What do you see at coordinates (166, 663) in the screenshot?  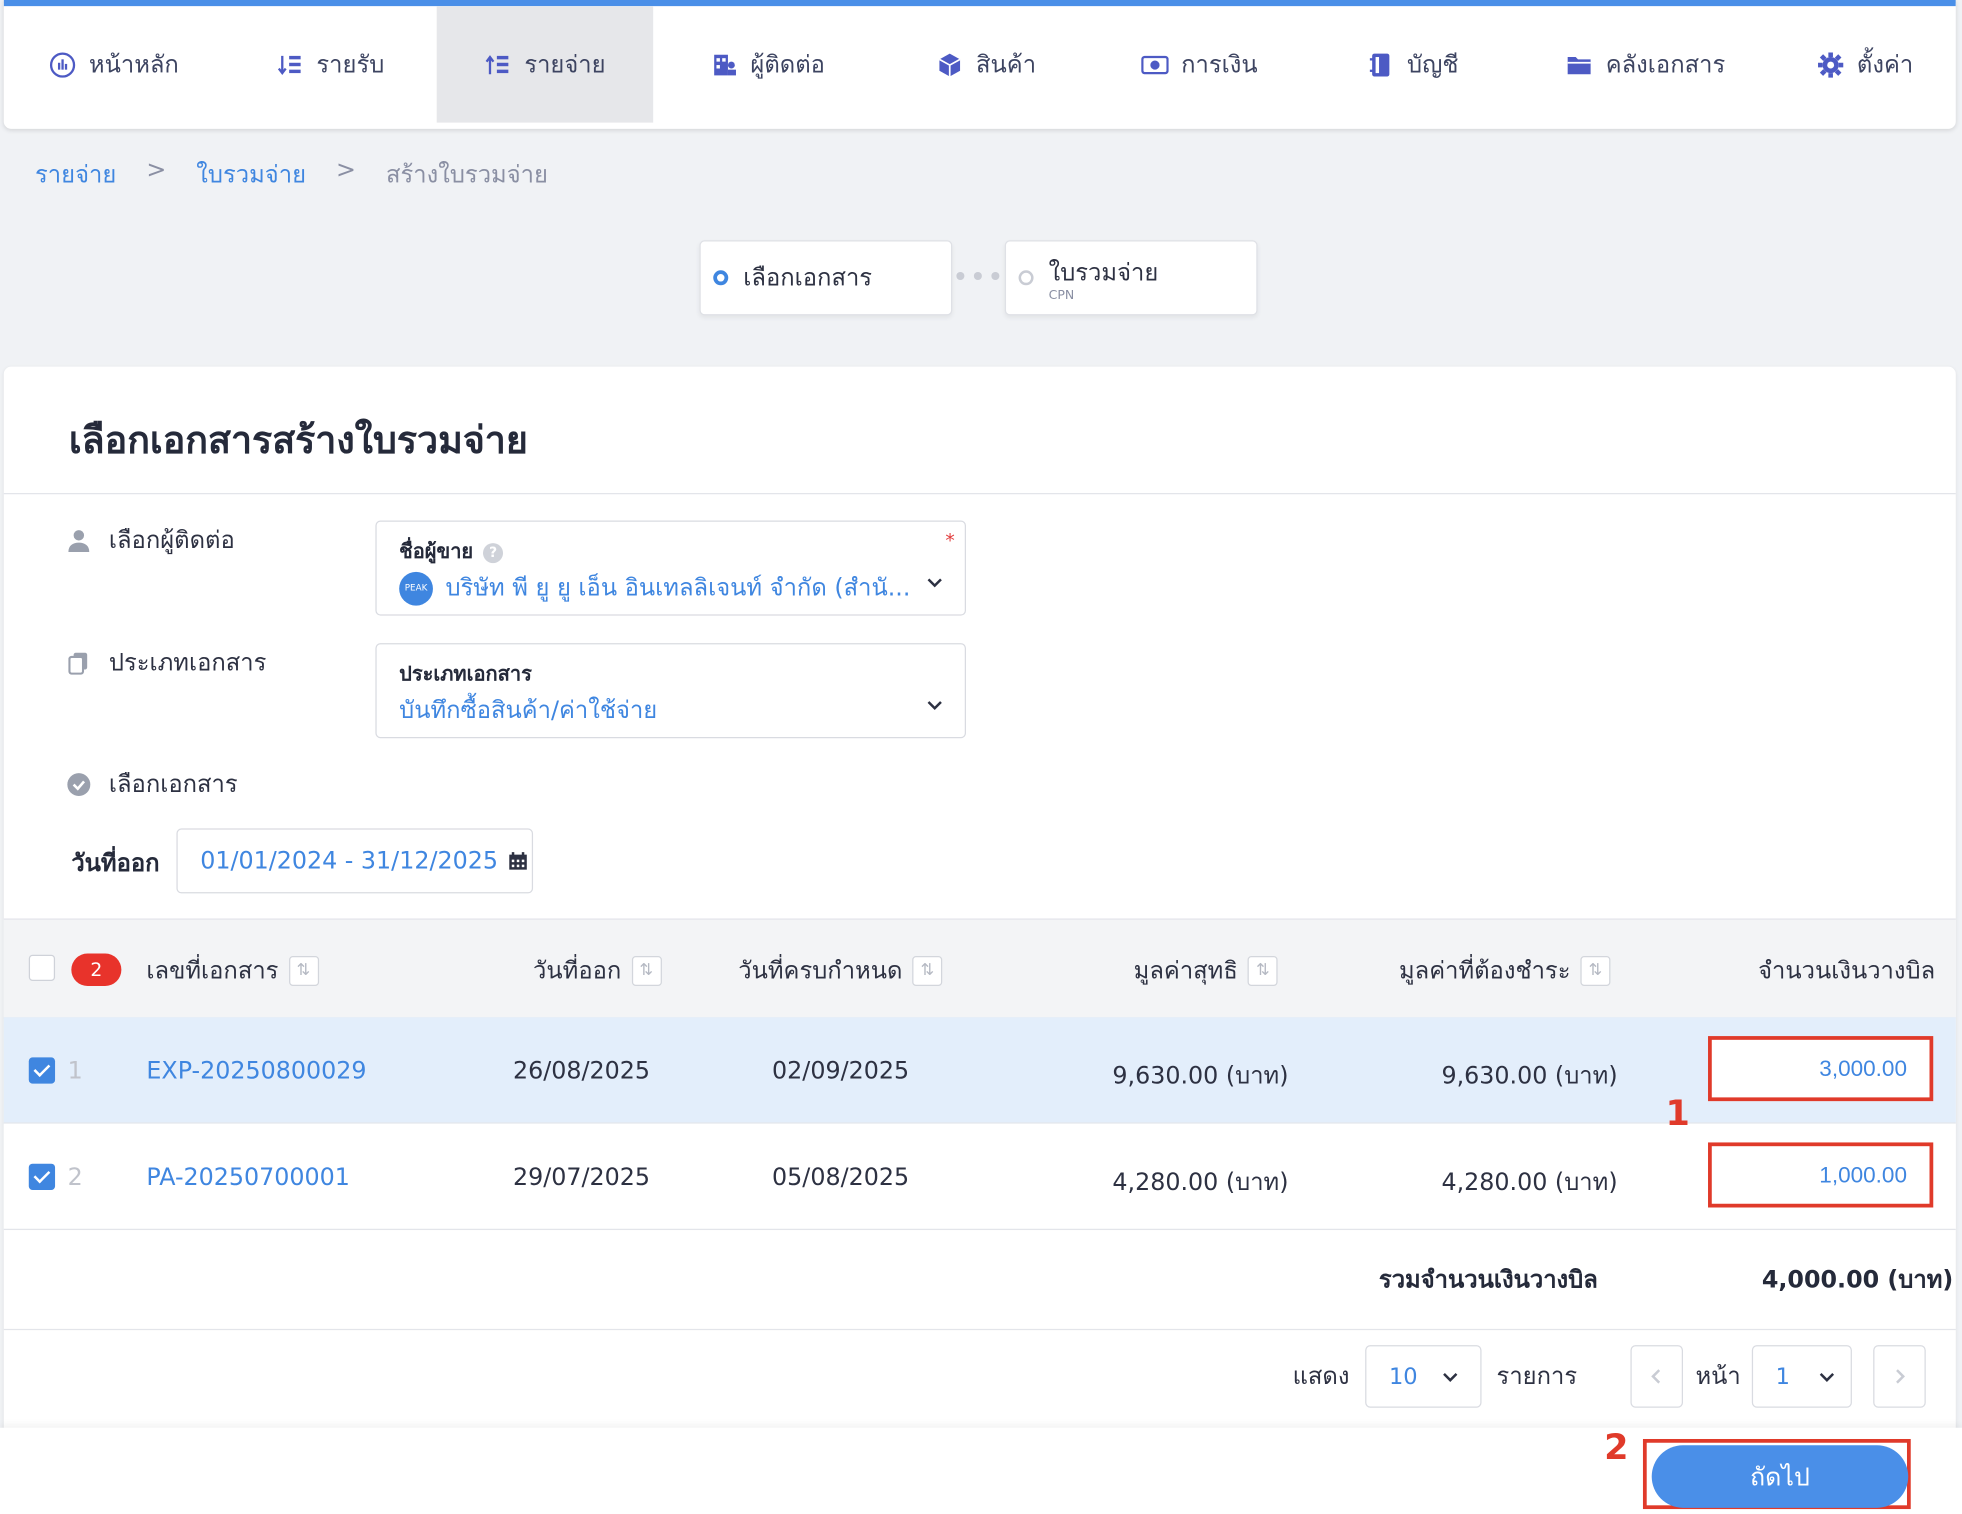 I see `doctype-label: ประเภทเอกสาร` at bounding box center [166, 663].